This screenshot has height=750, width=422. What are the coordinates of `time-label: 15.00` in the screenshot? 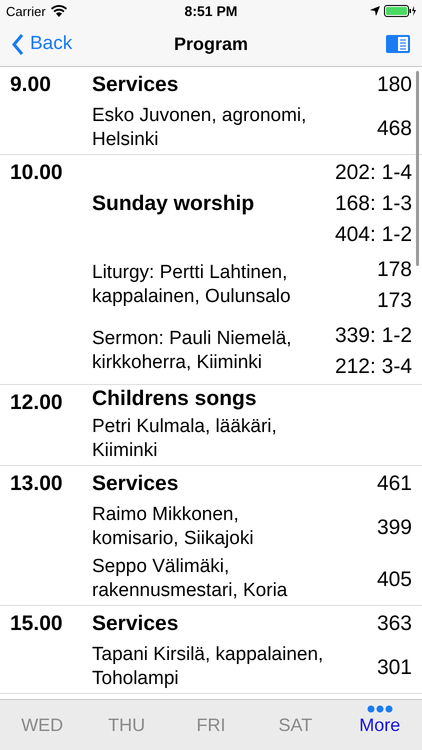 It's located at (37, 624).